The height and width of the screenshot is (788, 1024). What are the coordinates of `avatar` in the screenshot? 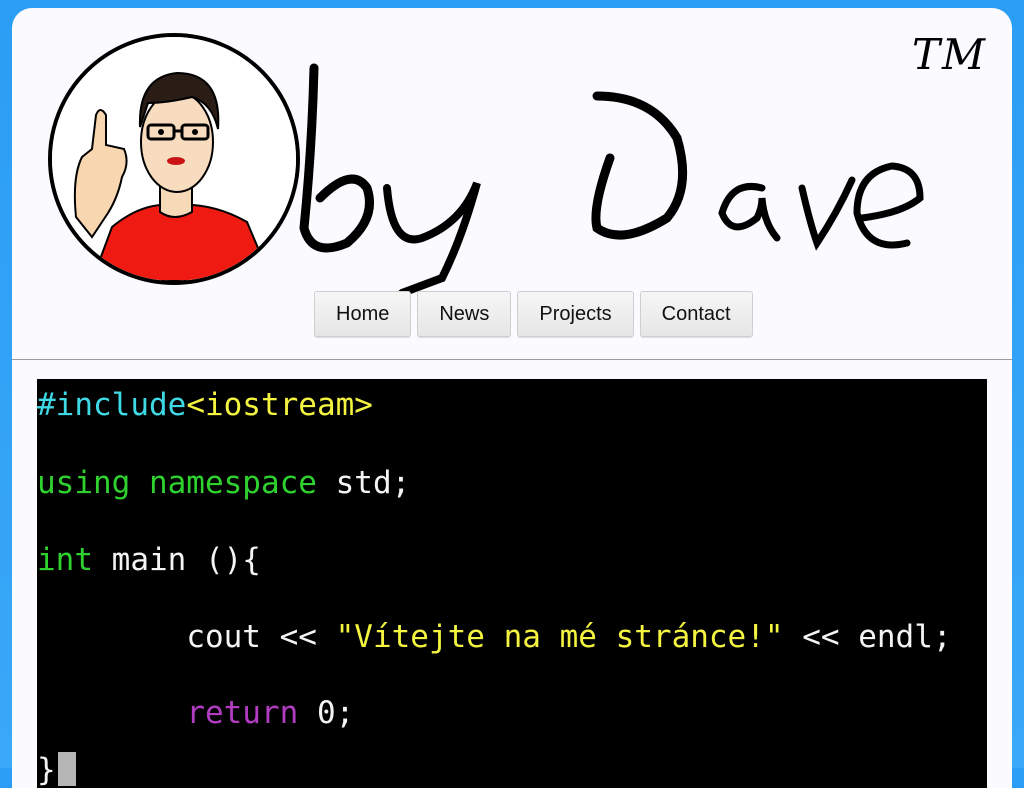 It's located at (174, 159).